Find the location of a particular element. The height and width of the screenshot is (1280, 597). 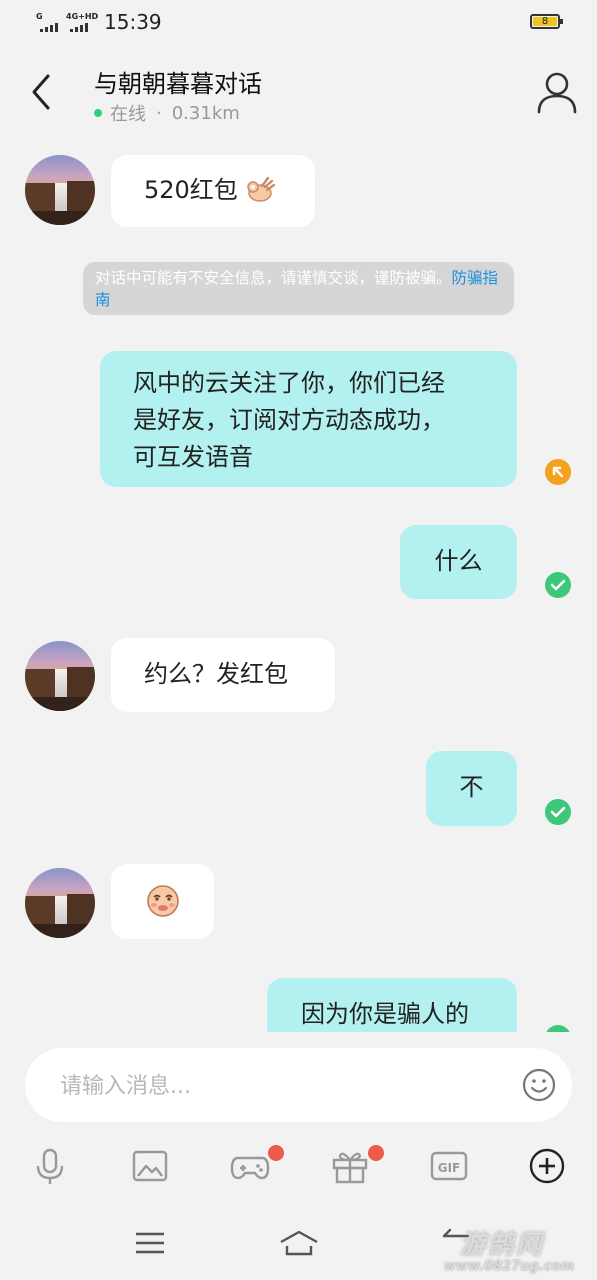

message-text: 520红包 is located at coordinates (191, 190).